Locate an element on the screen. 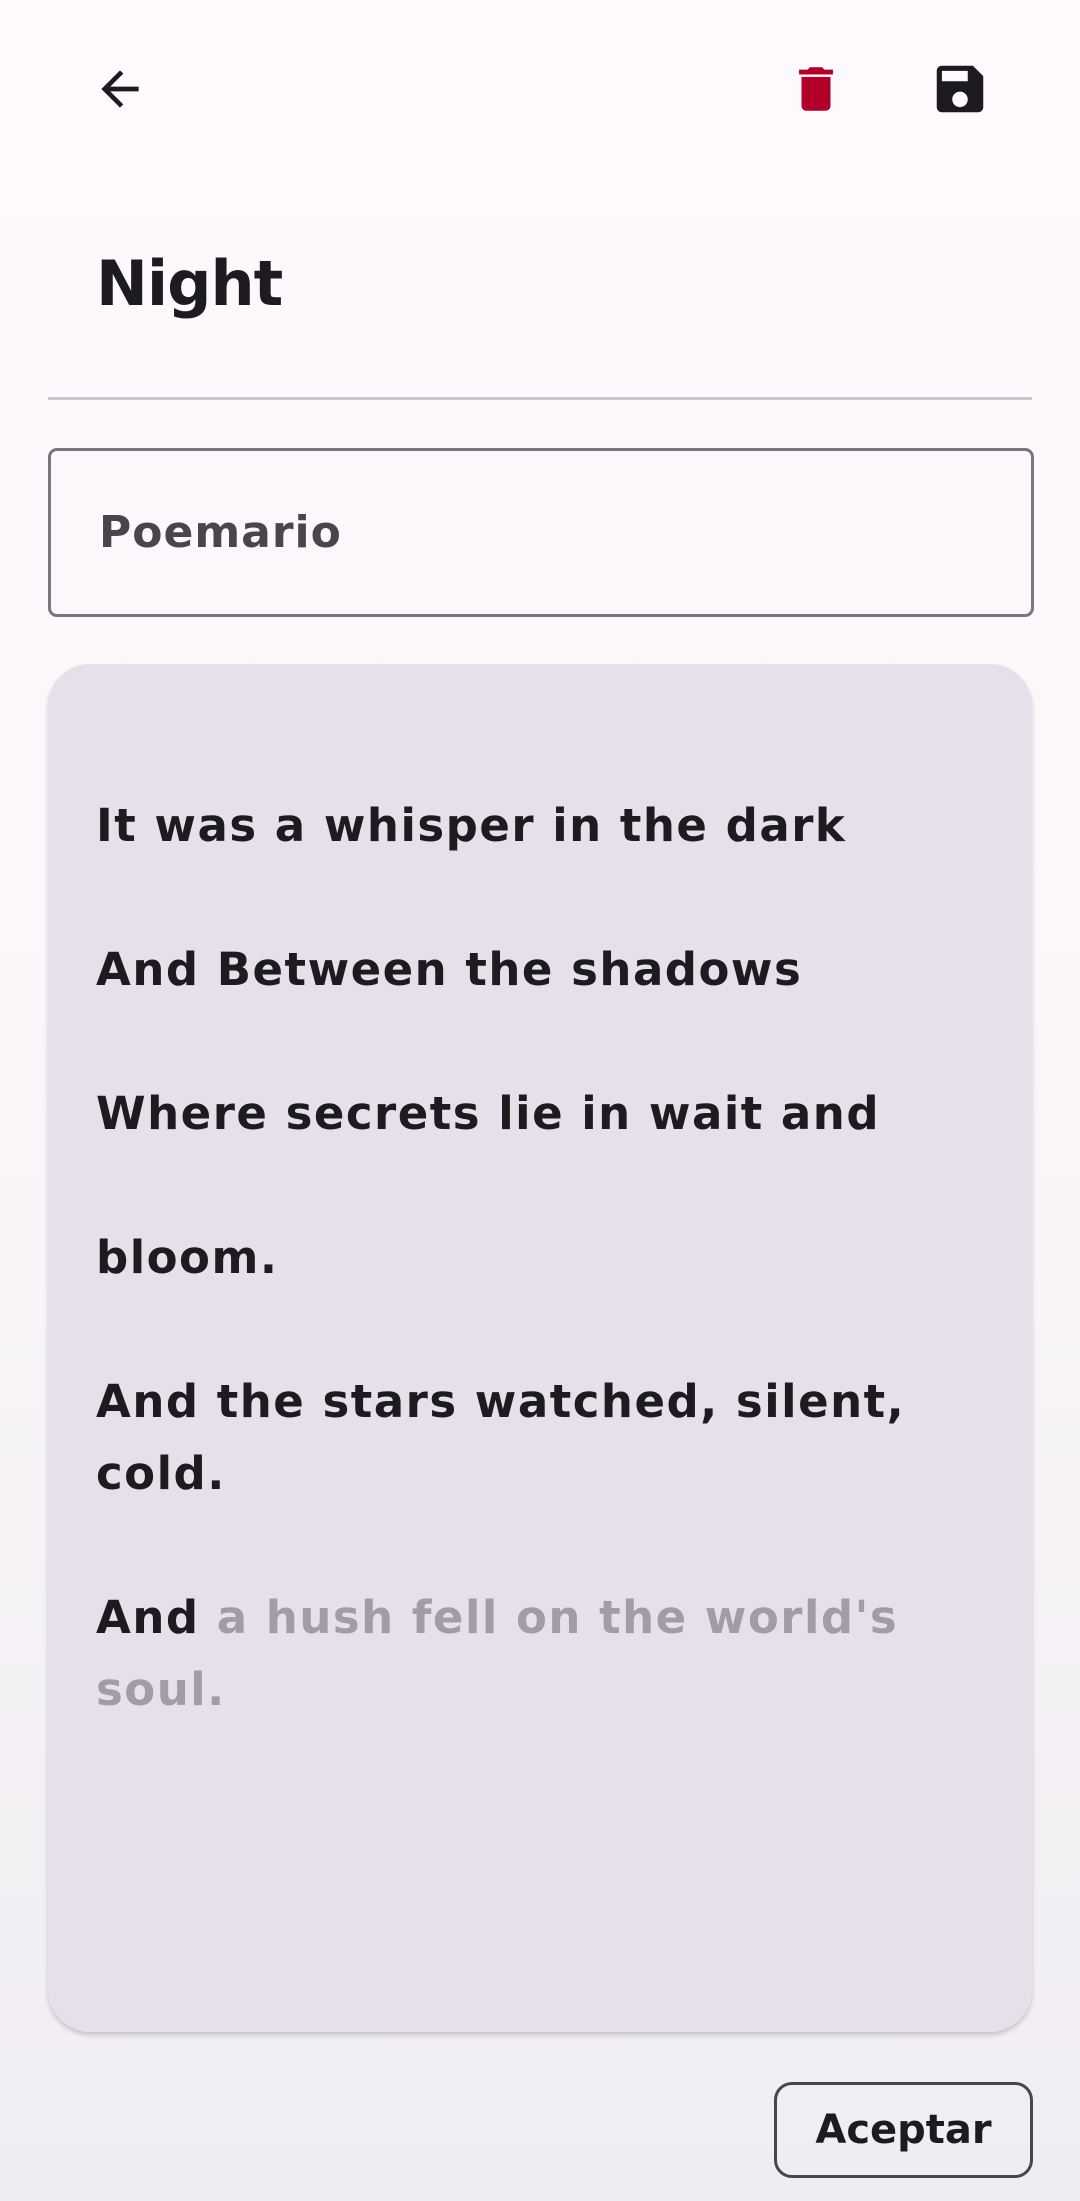 The width and height of the screenshot is (1080, 2201). save-button is located at coordinates (960, 89).